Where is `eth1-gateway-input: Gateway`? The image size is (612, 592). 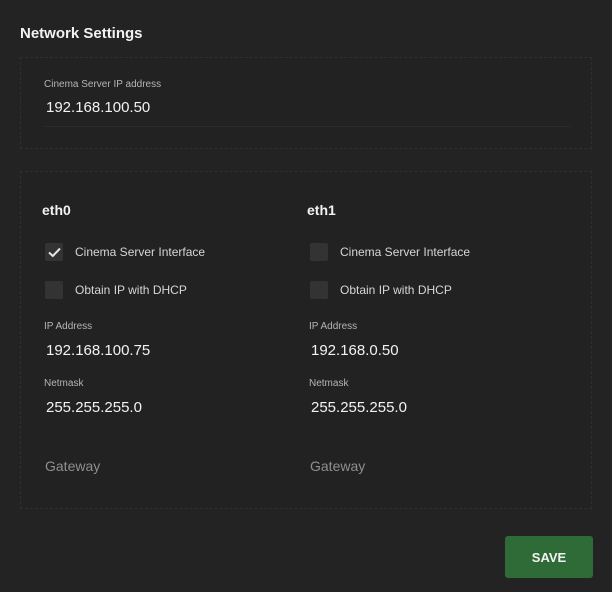 eth1-gateway-input: Gateway is located at coordinates (337, 466).